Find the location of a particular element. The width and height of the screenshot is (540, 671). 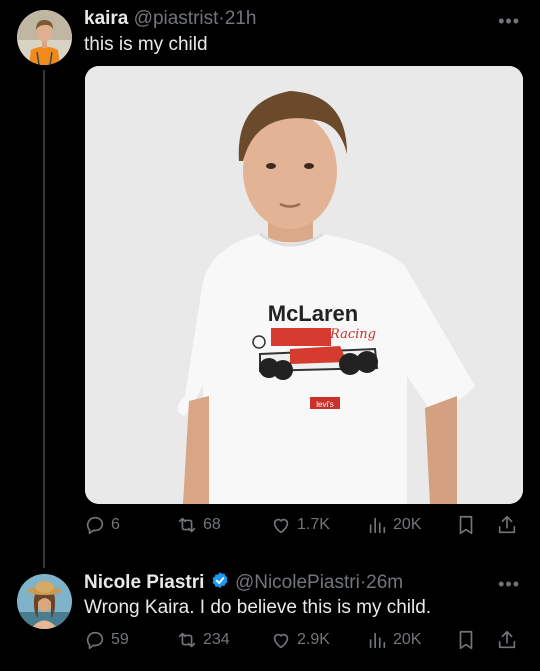

reply-count: 59 is located at coordinates (120, 639).